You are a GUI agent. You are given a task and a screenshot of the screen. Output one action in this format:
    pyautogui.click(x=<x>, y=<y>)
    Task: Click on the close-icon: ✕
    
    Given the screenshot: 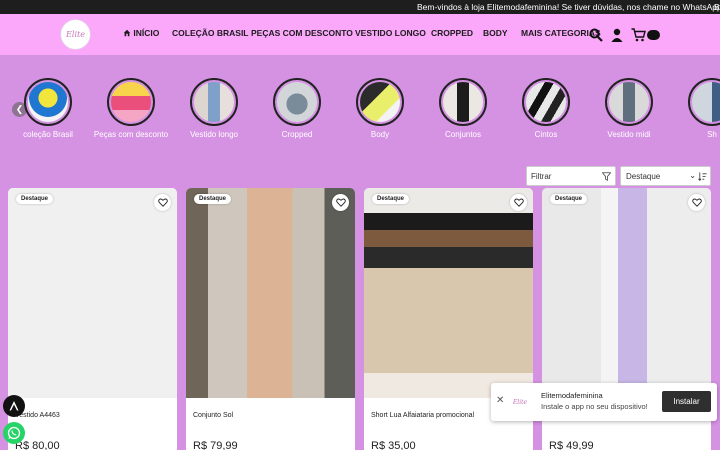 What is the action you would take?
    pyautogui.click(x=500, y=400)
    